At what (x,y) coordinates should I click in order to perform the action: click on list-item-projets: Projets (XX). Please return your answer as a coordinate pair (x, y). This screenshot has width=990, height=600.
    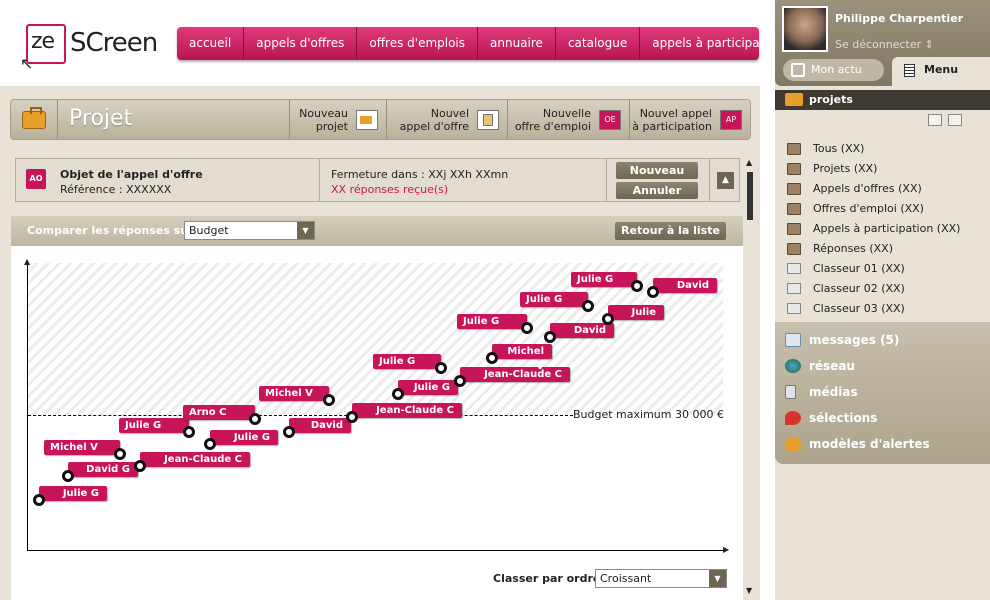
    Looking at the image, I should click on (873, 169).